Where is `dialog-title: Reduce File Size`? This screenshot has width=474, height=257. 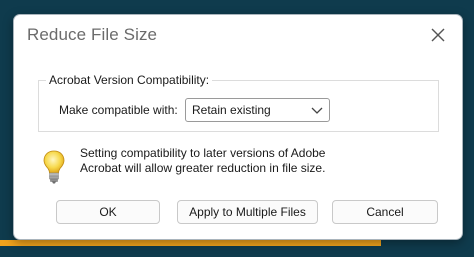 dialog-title: Reduce File Size is located at coordinates (92, 34).